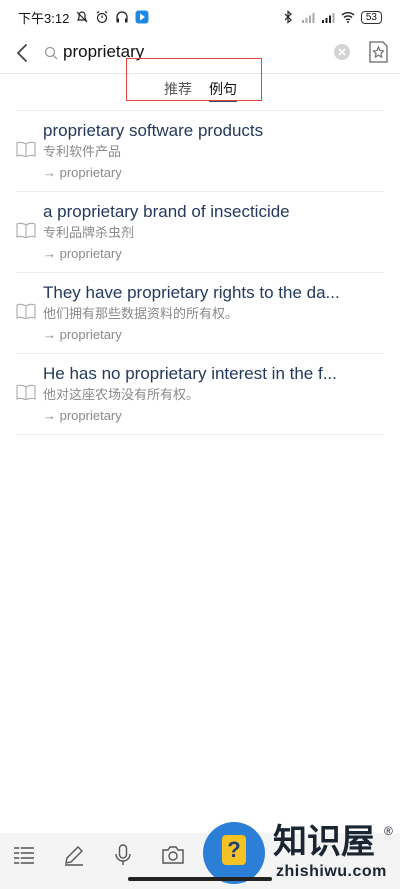 This screenshot has width=400, height=889. I want to click on alarm-icon, so click(102, 17).